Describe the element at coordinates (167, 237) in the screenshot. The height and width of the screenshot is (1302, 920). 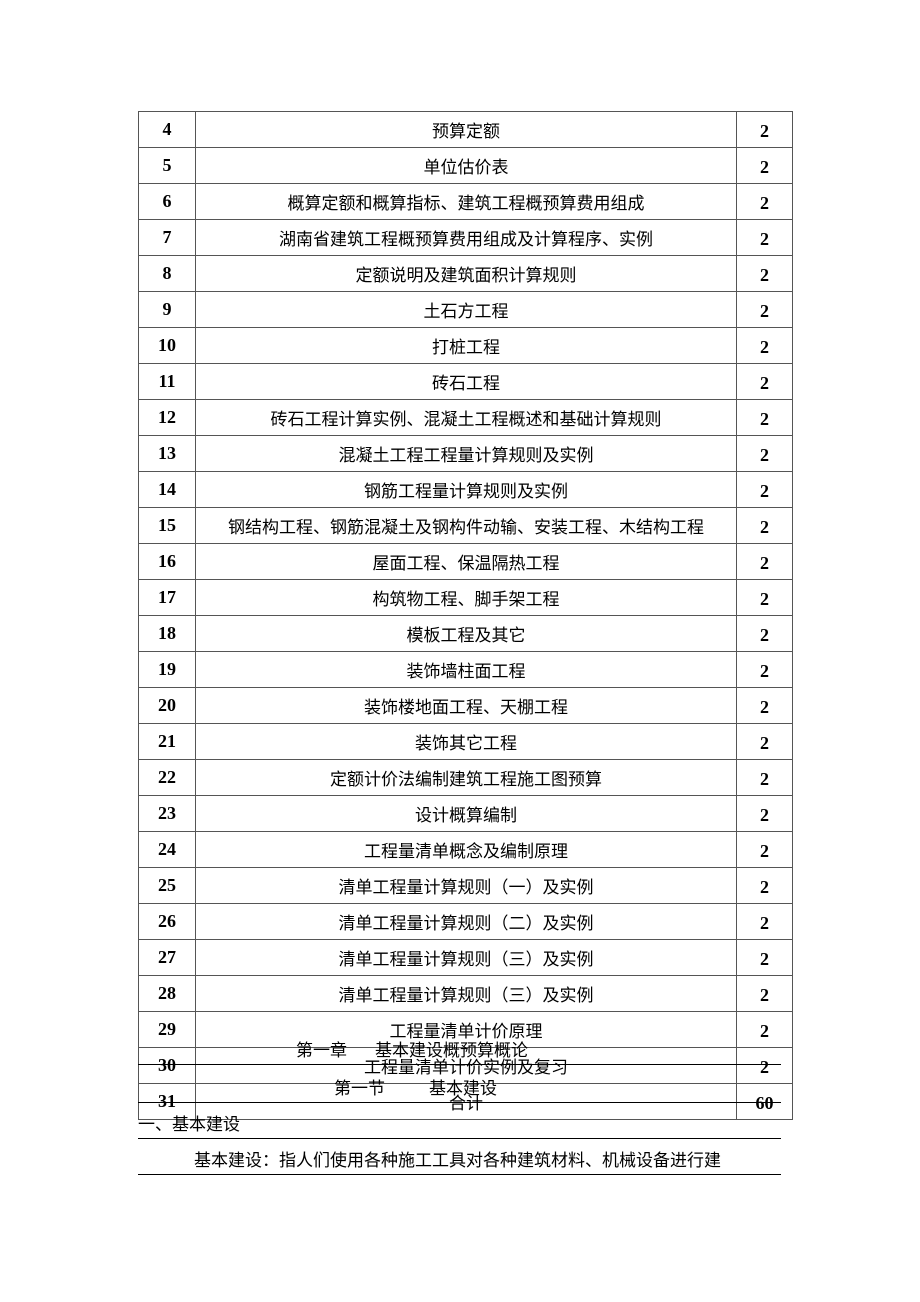
I see `row-number: 7` at that location.